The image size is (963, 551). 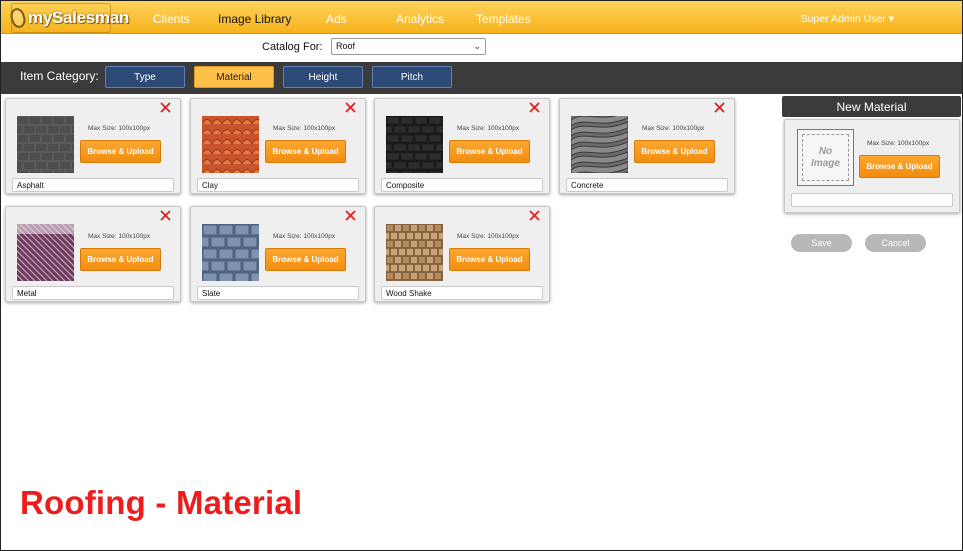 What do you see at coordinates (346, 46) in the screenshot?
I see `catalog-selected-value: Roof` at bounding box center [346, 46].